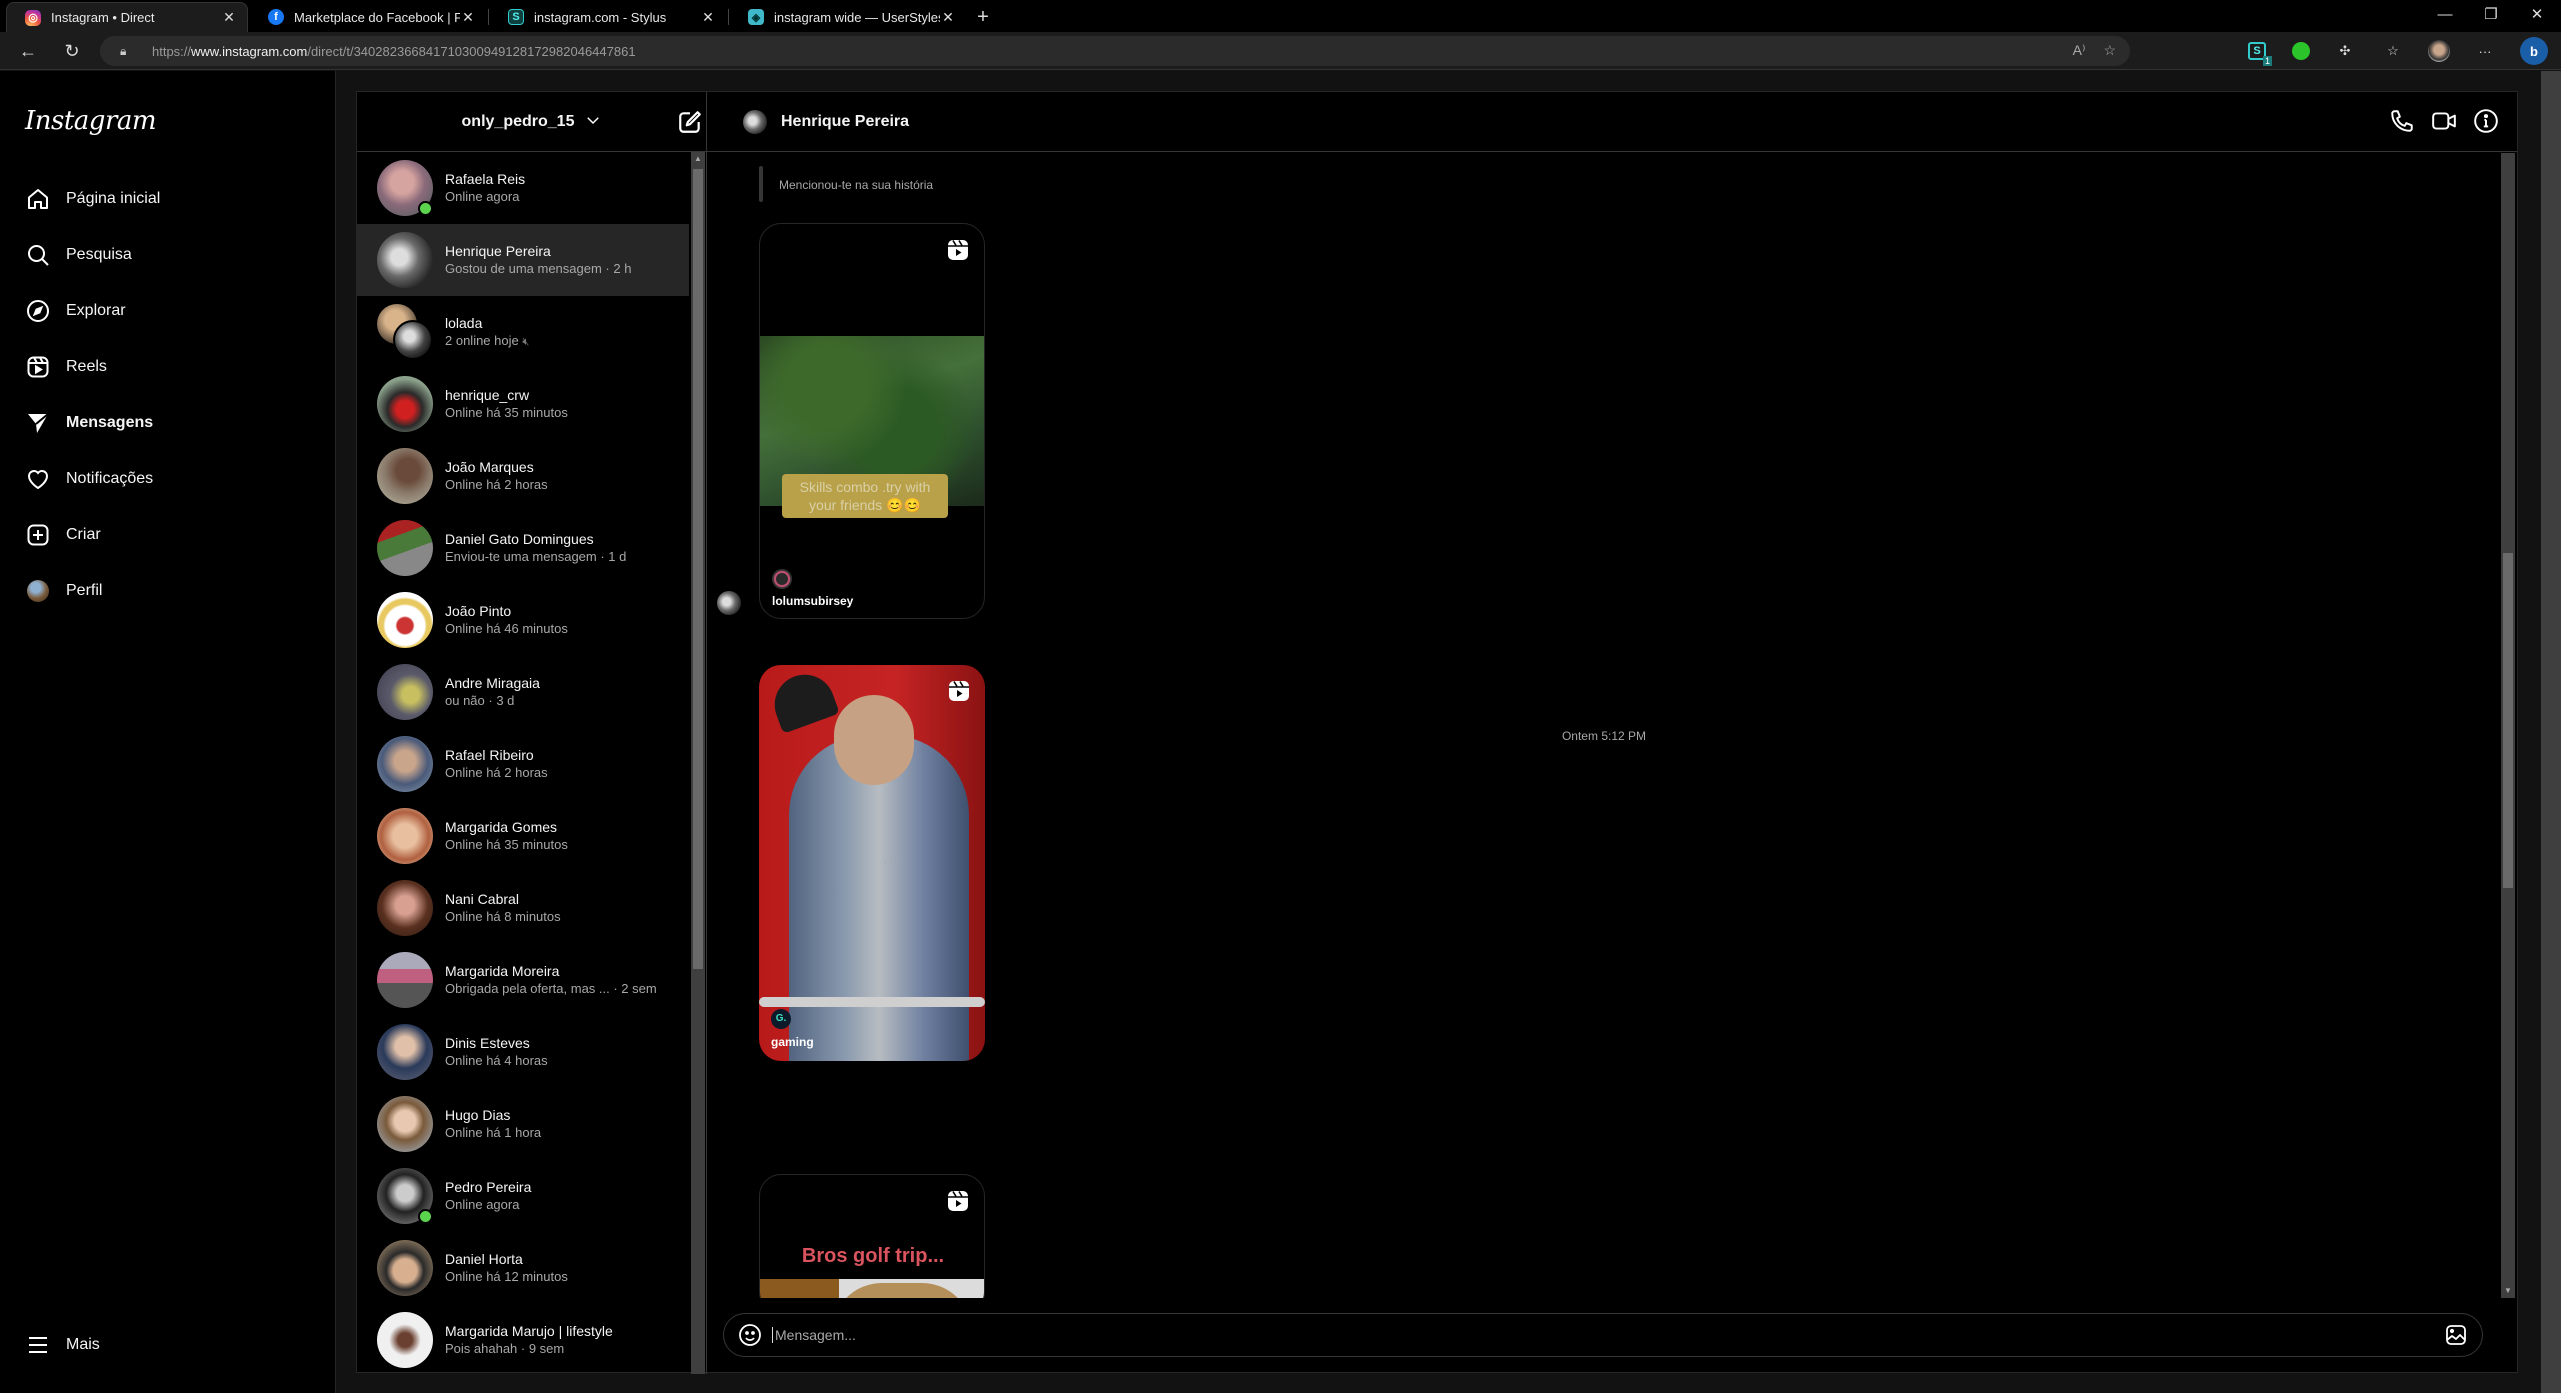 The height and width of the screenshot is (1393, 2561). What do you see at coordinates (523, 476) in the screenshot?
I see `conversation-item: João Marques Online há 2 horas` at bounding box center [523, 476].